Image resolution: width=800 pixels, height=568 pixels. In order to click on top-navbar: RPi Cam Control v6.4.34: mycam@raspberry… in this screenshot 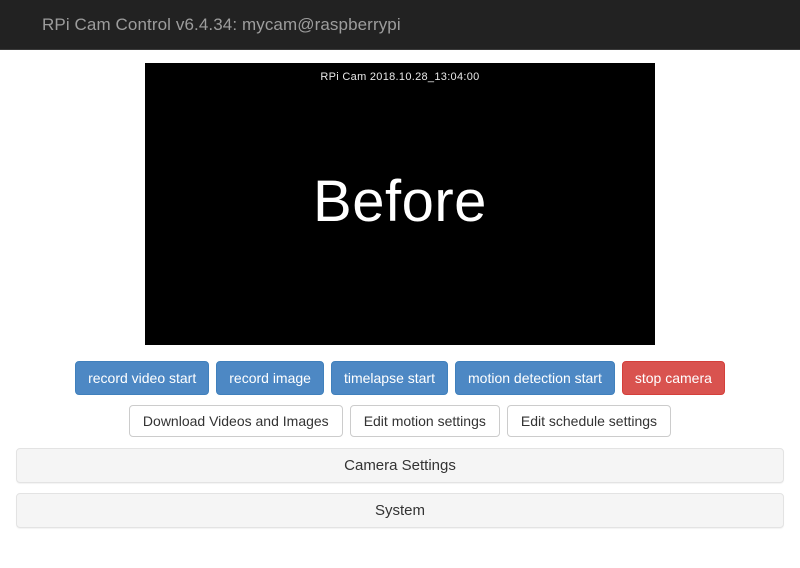, I will do `click(400, 25)`.